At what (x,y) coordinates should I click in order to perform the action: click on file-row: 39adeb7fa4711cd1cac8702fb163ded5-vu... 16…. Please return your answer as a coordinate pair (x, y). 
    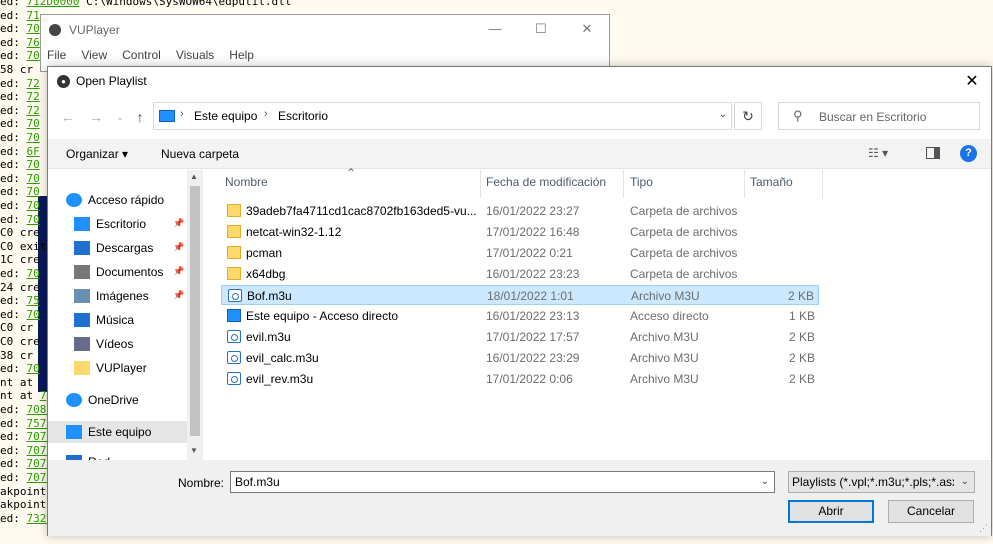
    Looking at the image, I should click on (520, 211).